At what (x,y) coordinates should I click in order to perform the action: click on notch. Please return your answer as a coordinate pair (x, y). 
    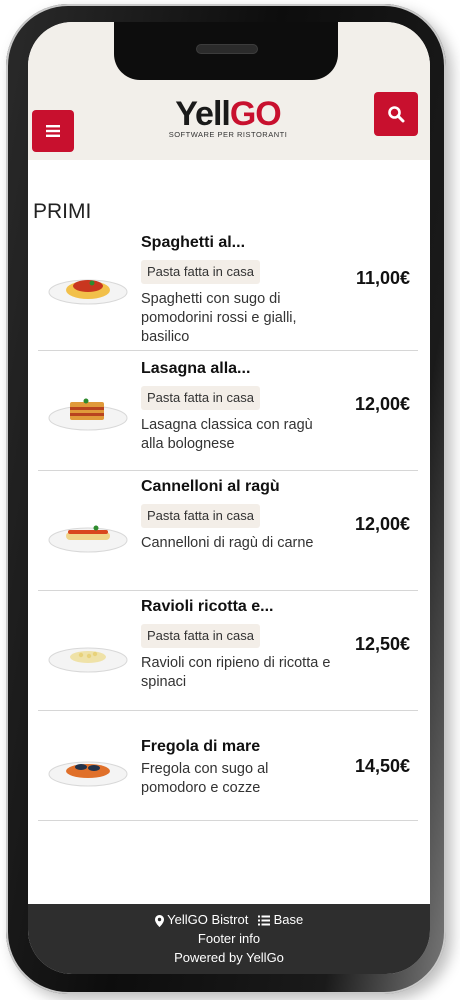
    Looking at the image, I should click on (226, 51).